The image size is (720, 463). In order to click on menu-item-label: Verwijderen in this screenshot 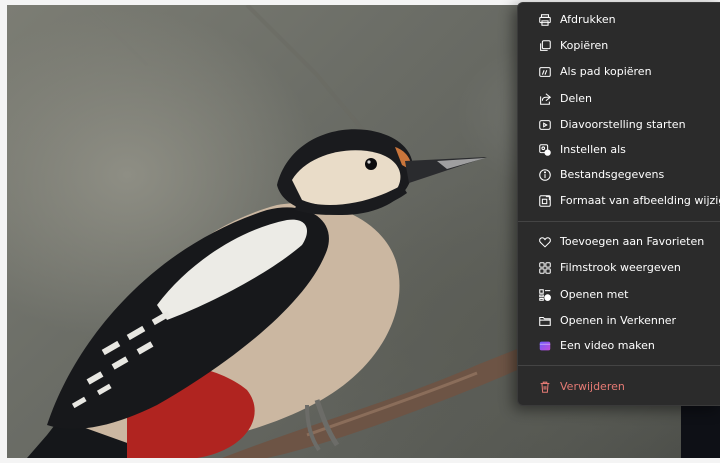, I will do `click(592, 386)`.